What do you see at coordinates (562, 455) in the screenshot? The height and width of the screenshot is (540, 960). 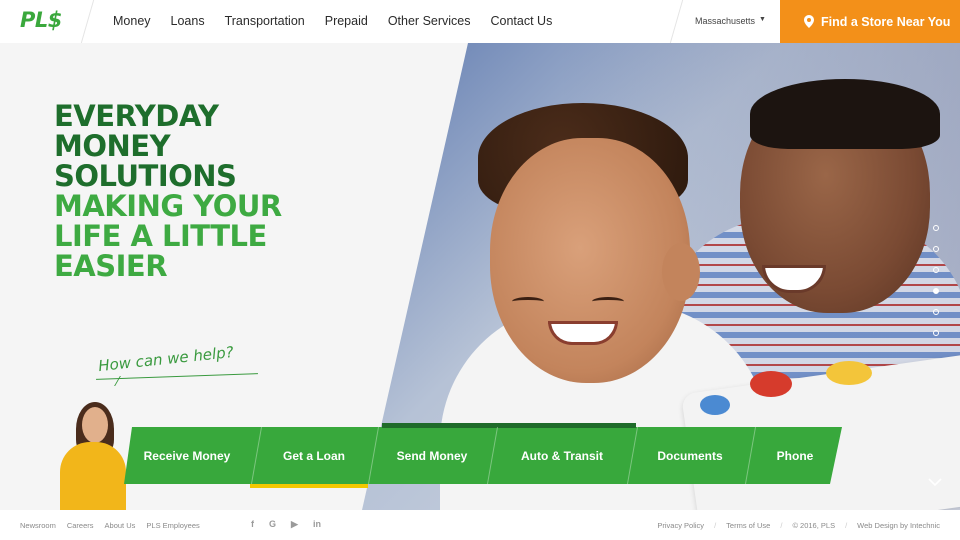 I see `service-auto-transit: Auto & Transit` at bounding box center [562, 455].